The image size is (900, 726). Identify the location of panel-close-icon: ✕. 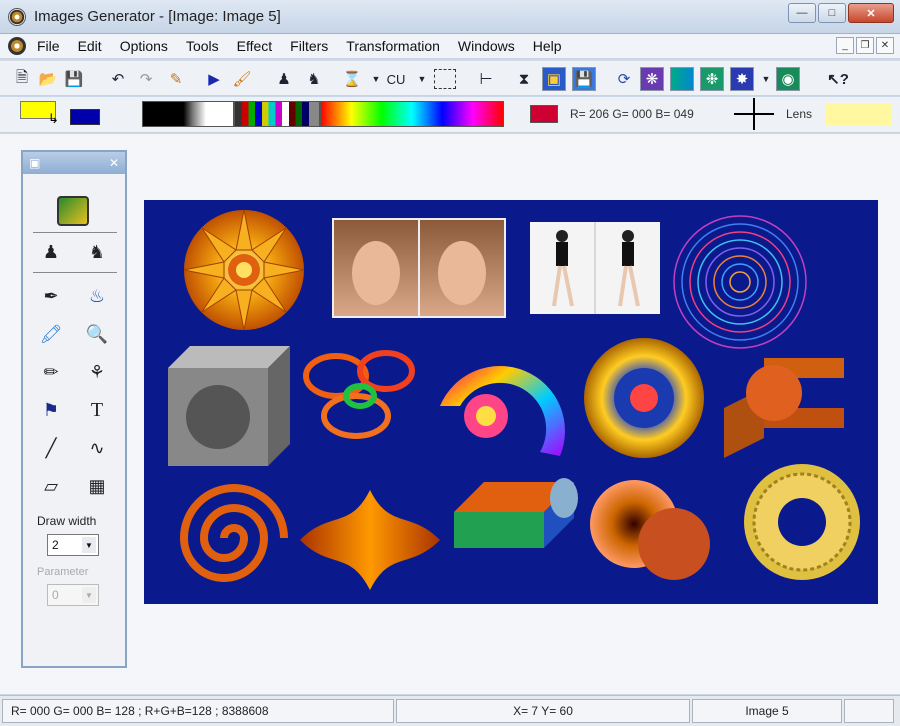
(114, 163).